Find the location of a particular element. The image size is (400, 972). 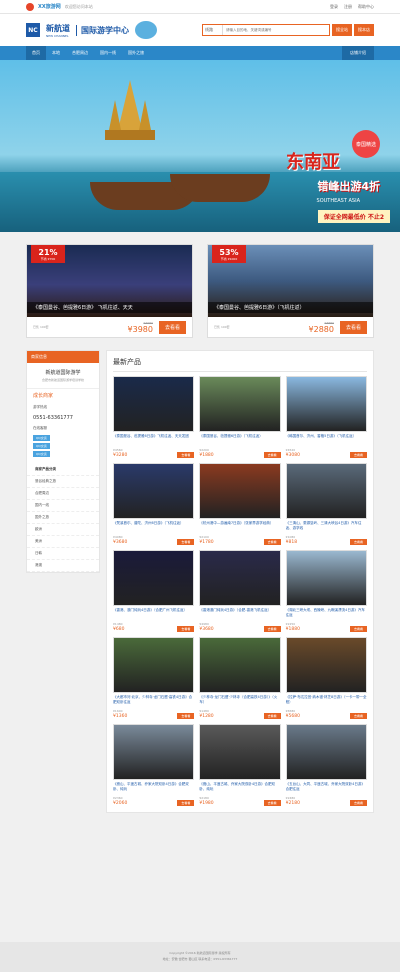

product-title: 《拉萨·布达拉宫·纳木错·林芝8日游》（一卡一带一全程） is located at coordinates (326, 701).